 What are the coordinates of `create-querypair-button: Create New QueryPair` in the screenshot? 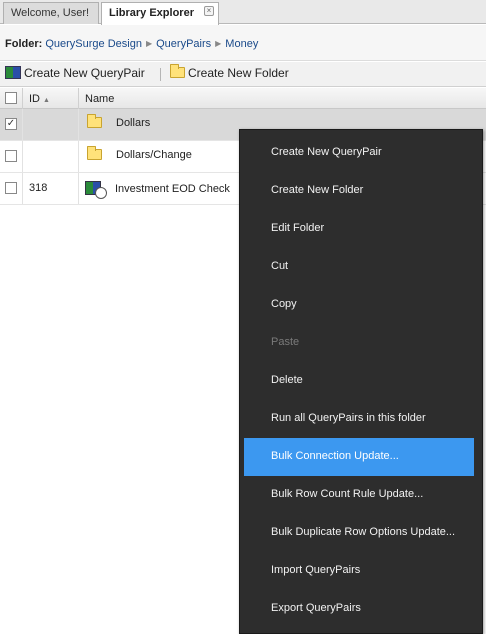 It's located at (75, 75).